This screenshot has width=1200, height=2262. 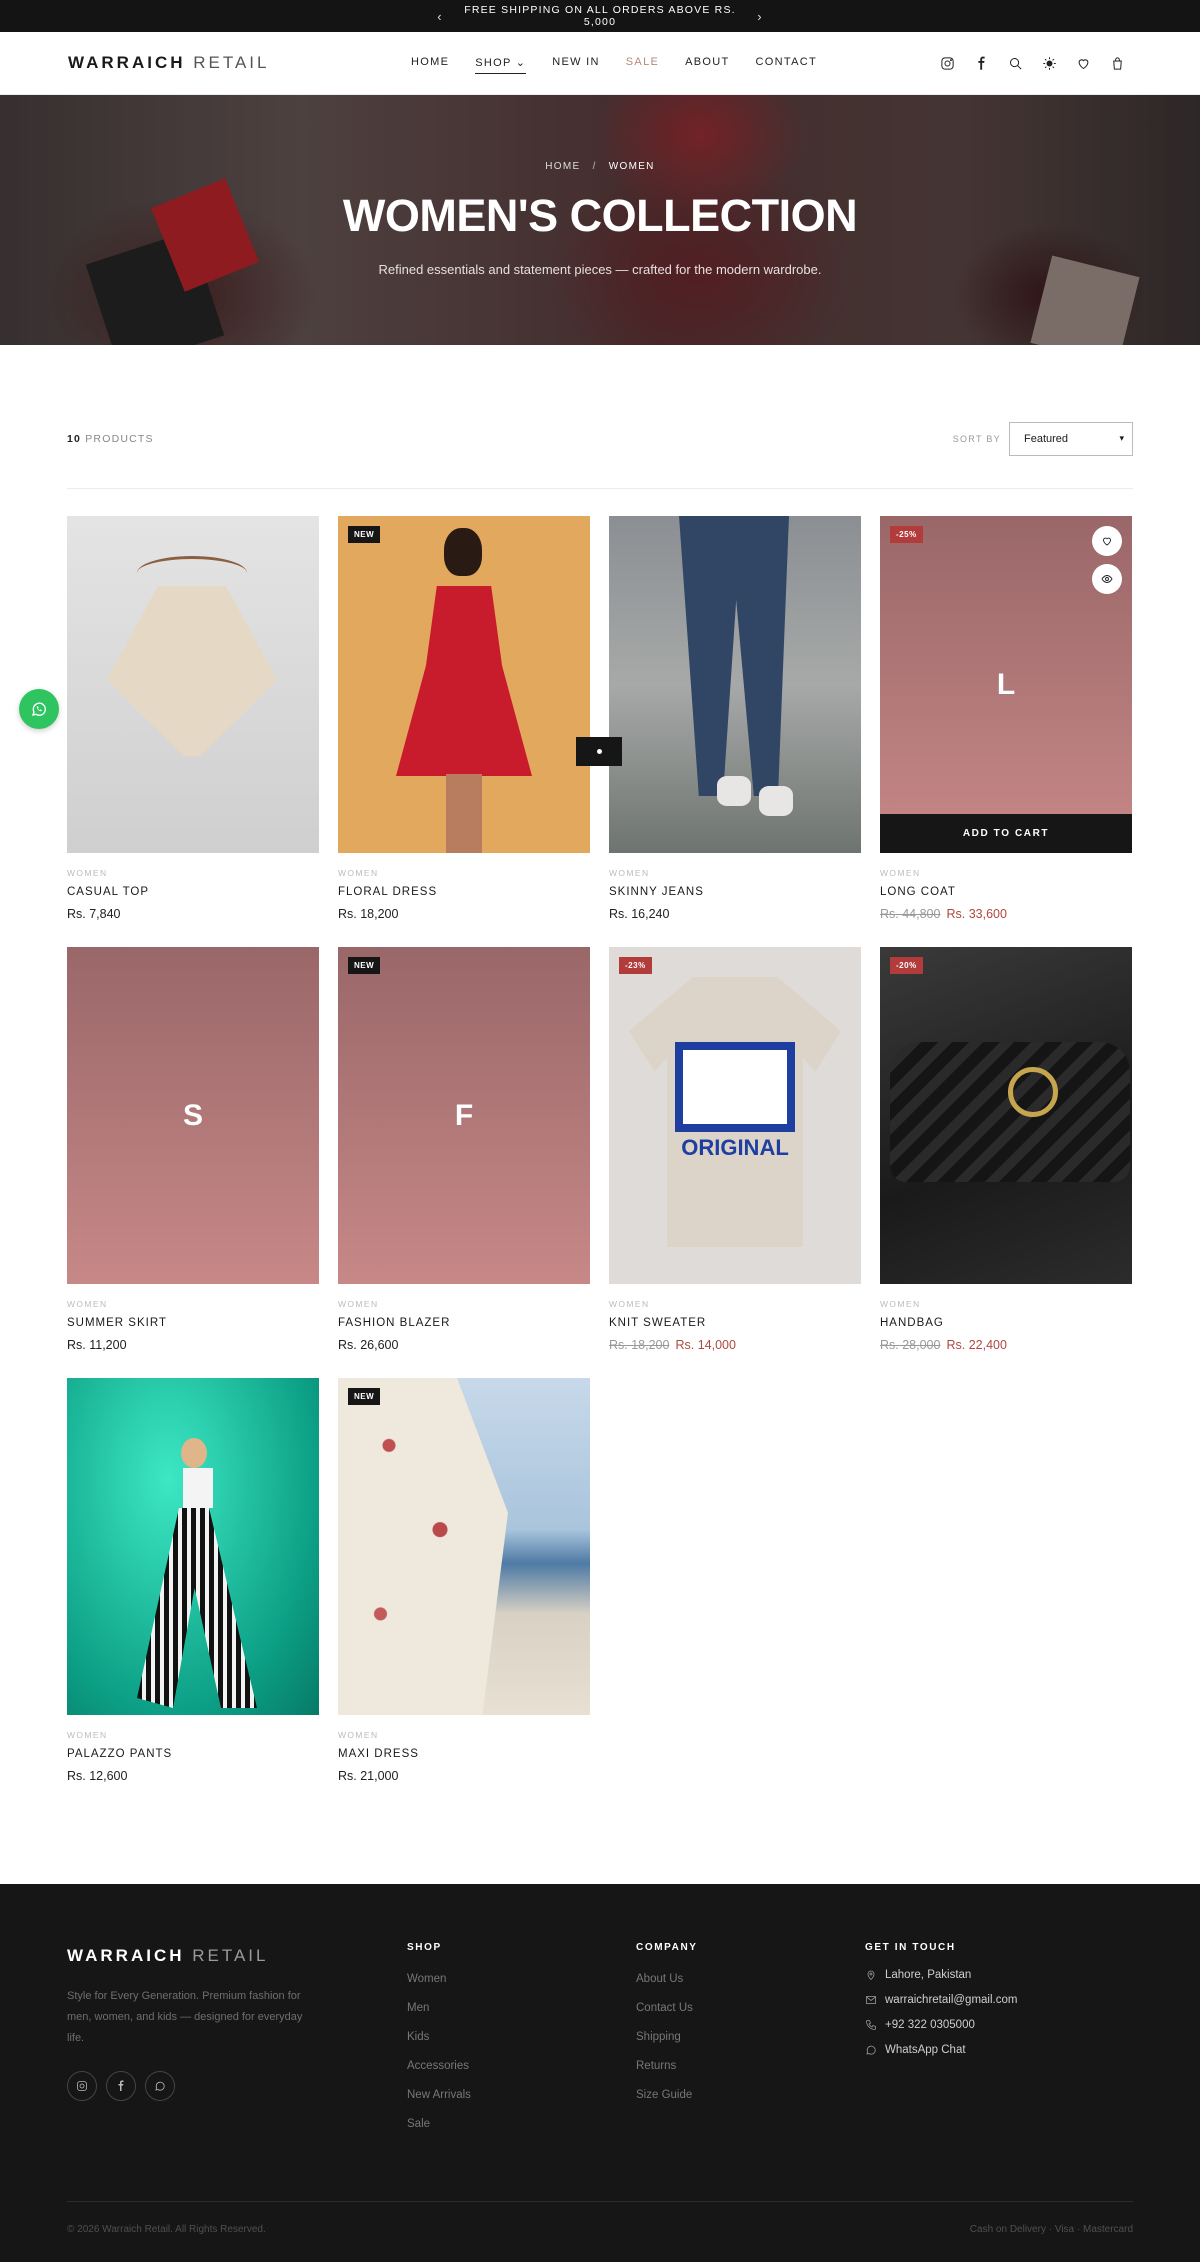 What do you see at coordinates (160, 2086) in the screenshot?
I see `footer-whatsapp-icon` at bounding box center [160, 2086].